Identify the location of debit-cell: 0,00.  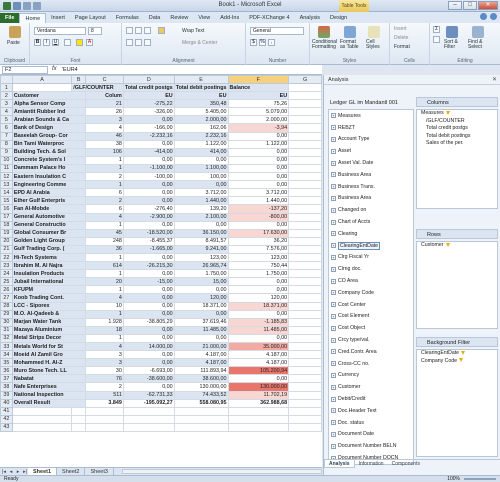
(201, 225).